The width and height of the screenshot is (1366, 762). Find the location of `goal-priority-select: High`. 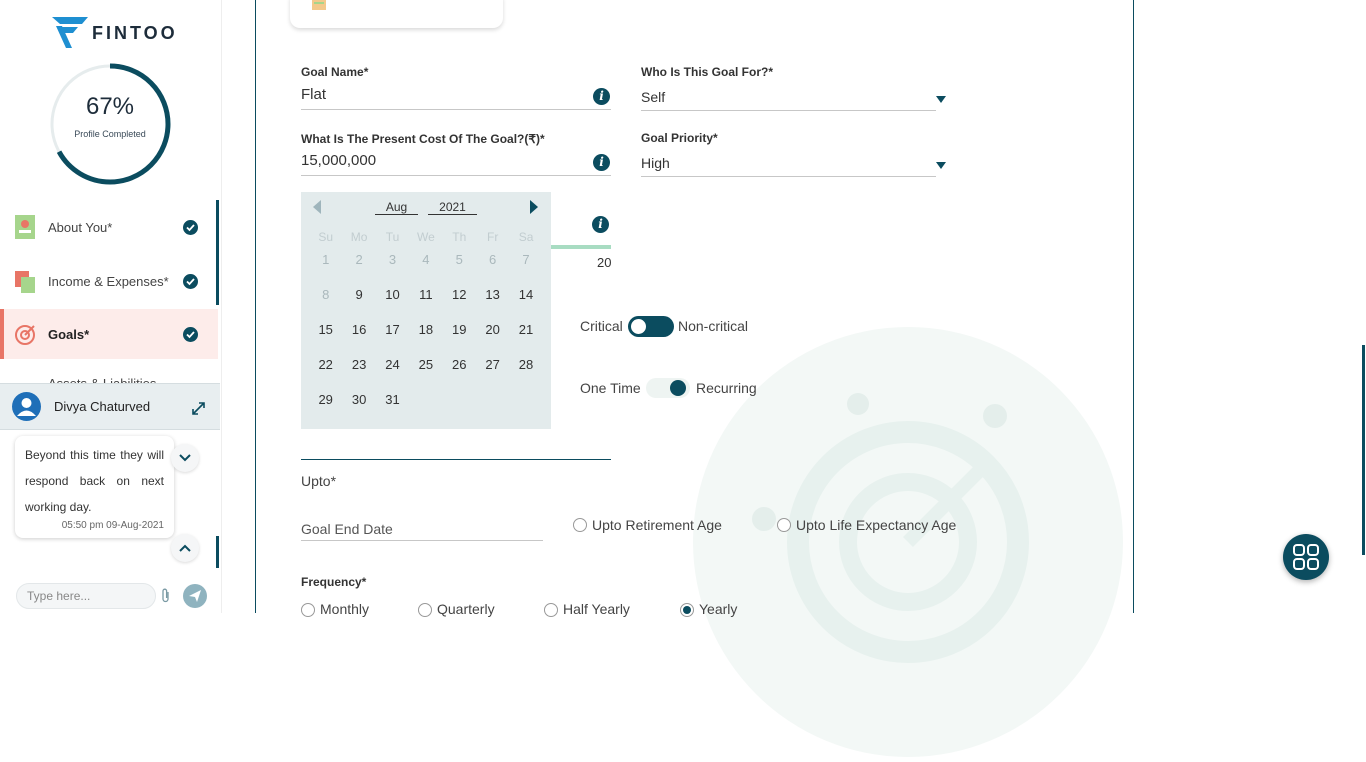

goal-priority-select: High is located at coordinates (655, 163).